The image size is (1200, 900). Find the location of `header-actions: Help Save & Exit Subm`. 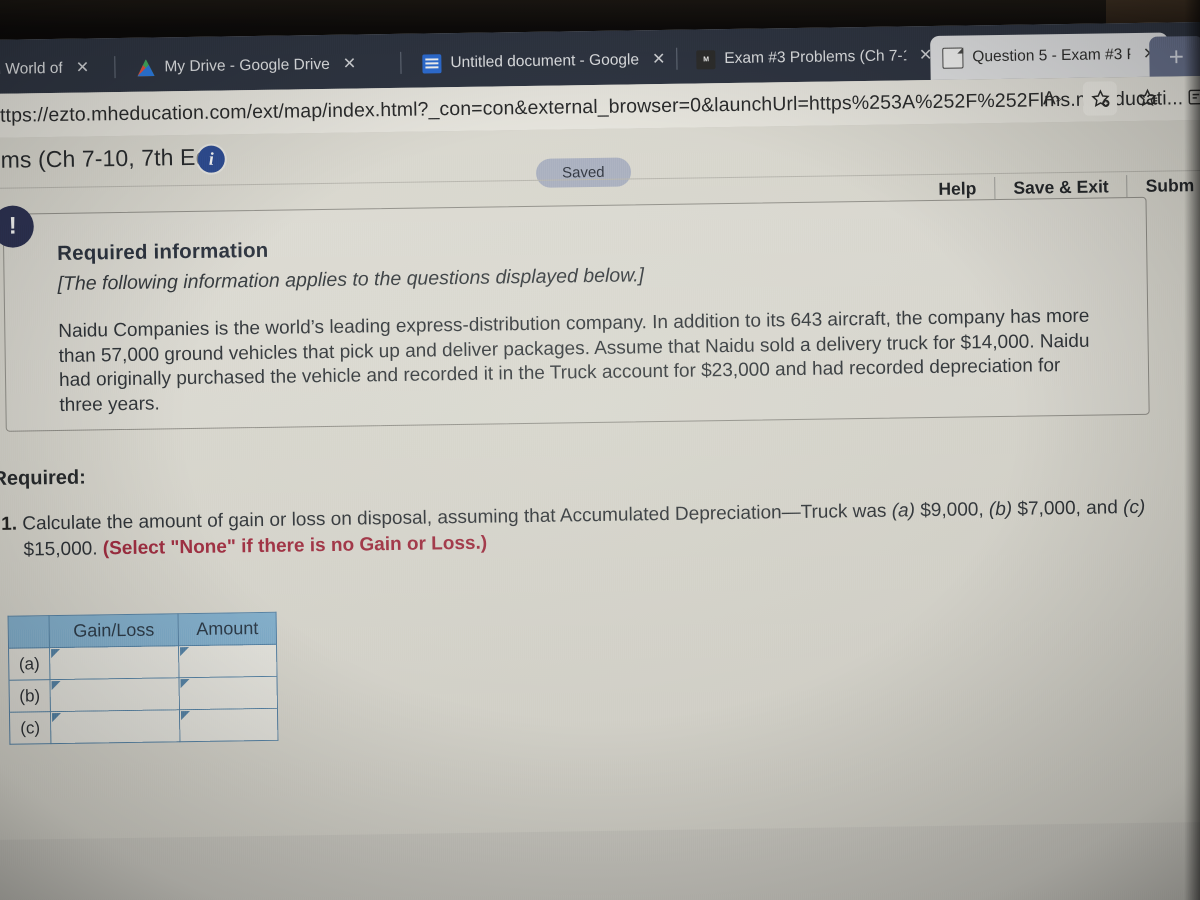

header-actions: Help Save & Exit Subm is located at coordinates (1060, 187).